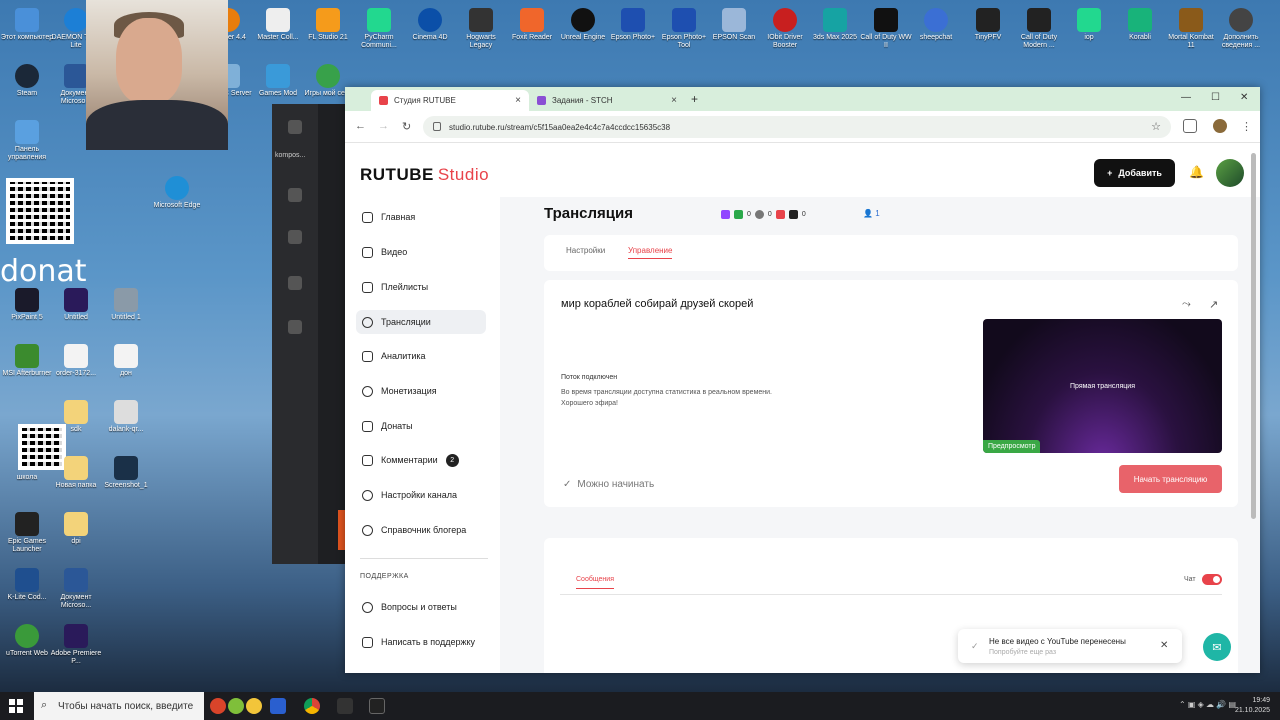 This screenshot has height=720, width=1280. I want to click on start-stream-button: Начать трансляцию, so click(1170, 479).